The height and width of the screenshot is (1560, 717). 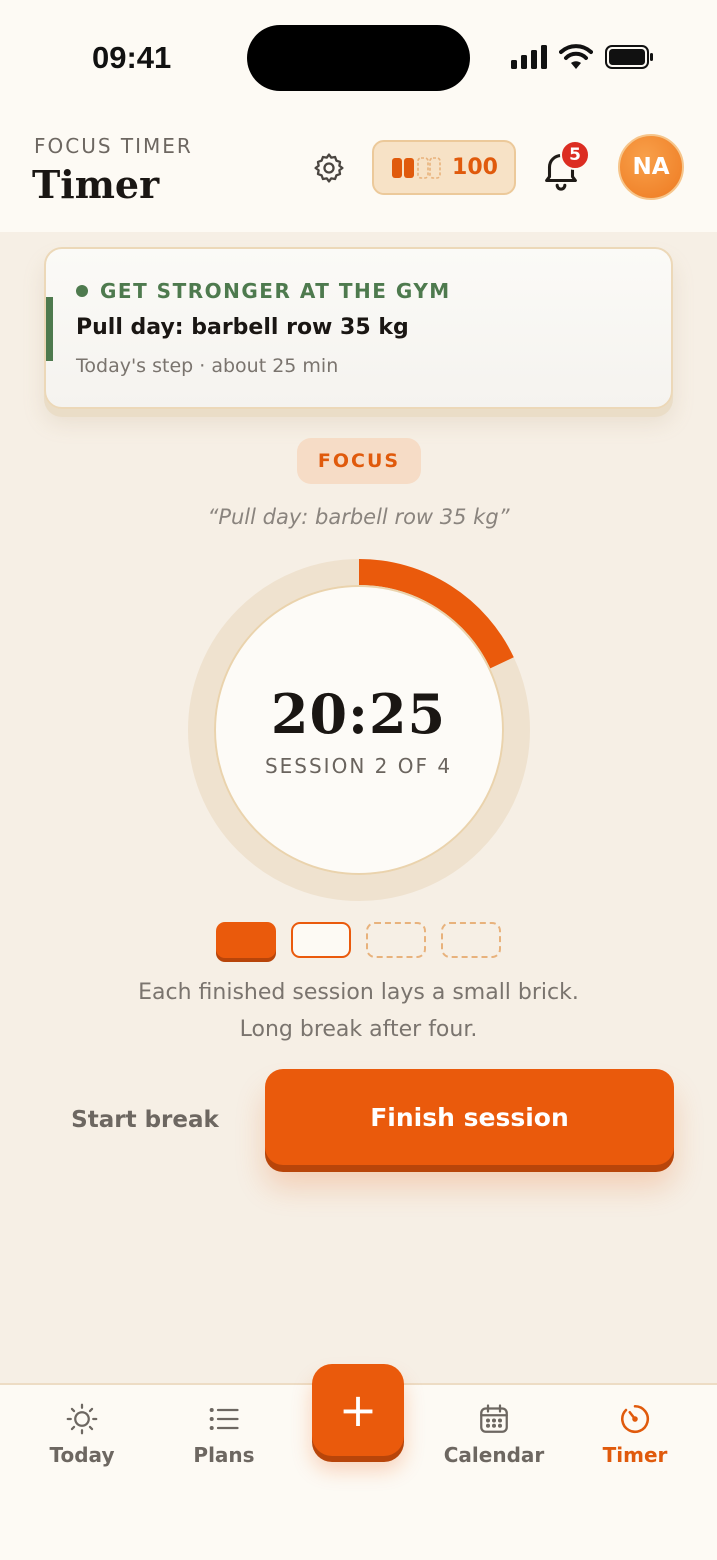 I want to click on wifi-icon, so click(x=576, y=56).